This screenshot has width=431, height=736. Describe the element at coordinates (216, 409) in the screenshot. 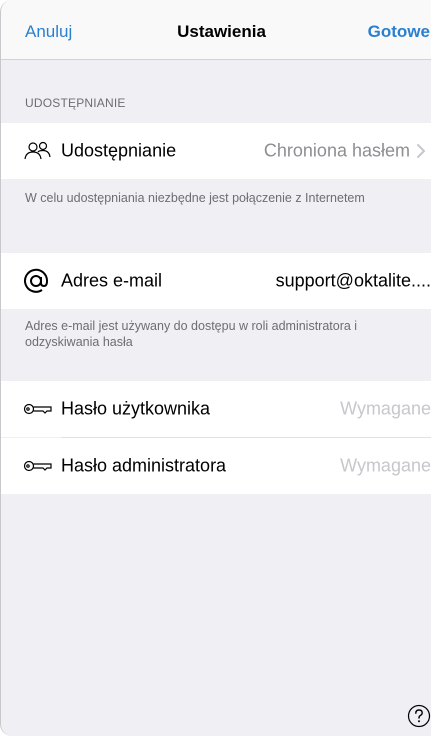

I see `user-password-row: Hasło użytkownika Wymagane` at that location.